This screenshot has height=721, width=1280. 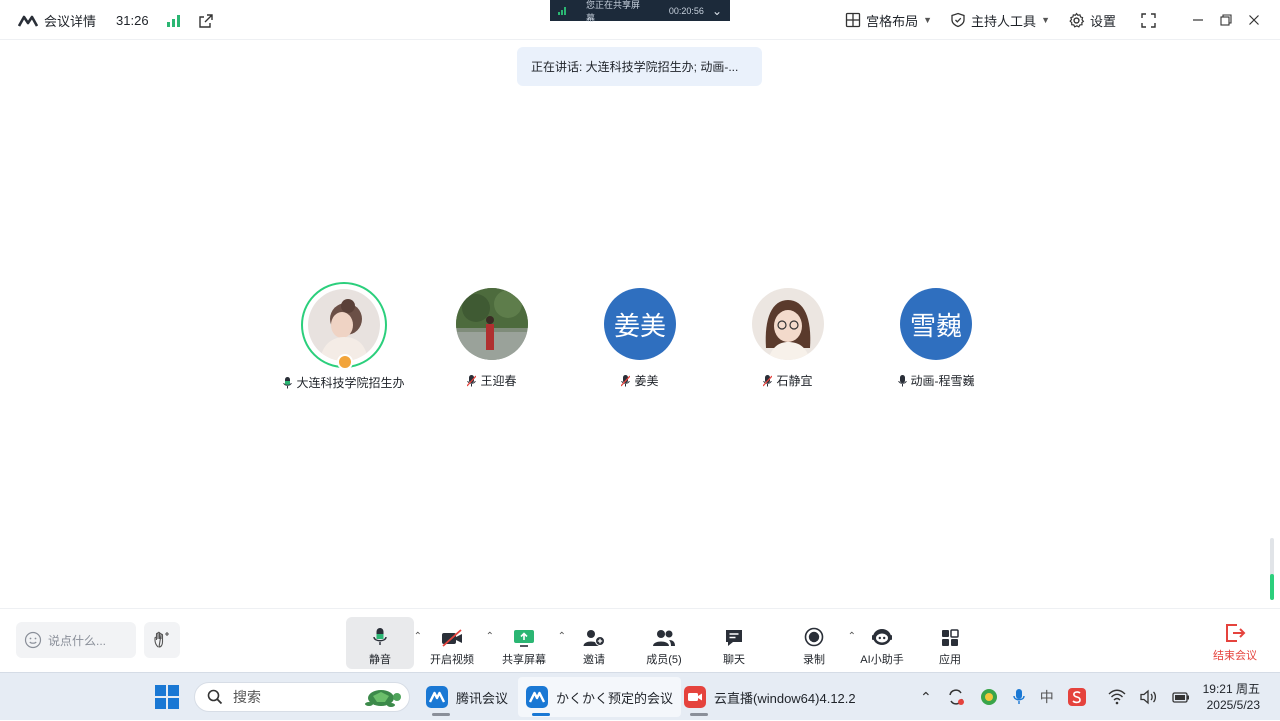 I want to click on tencent-meeting-logo-icon, so click(x=28, y=21).